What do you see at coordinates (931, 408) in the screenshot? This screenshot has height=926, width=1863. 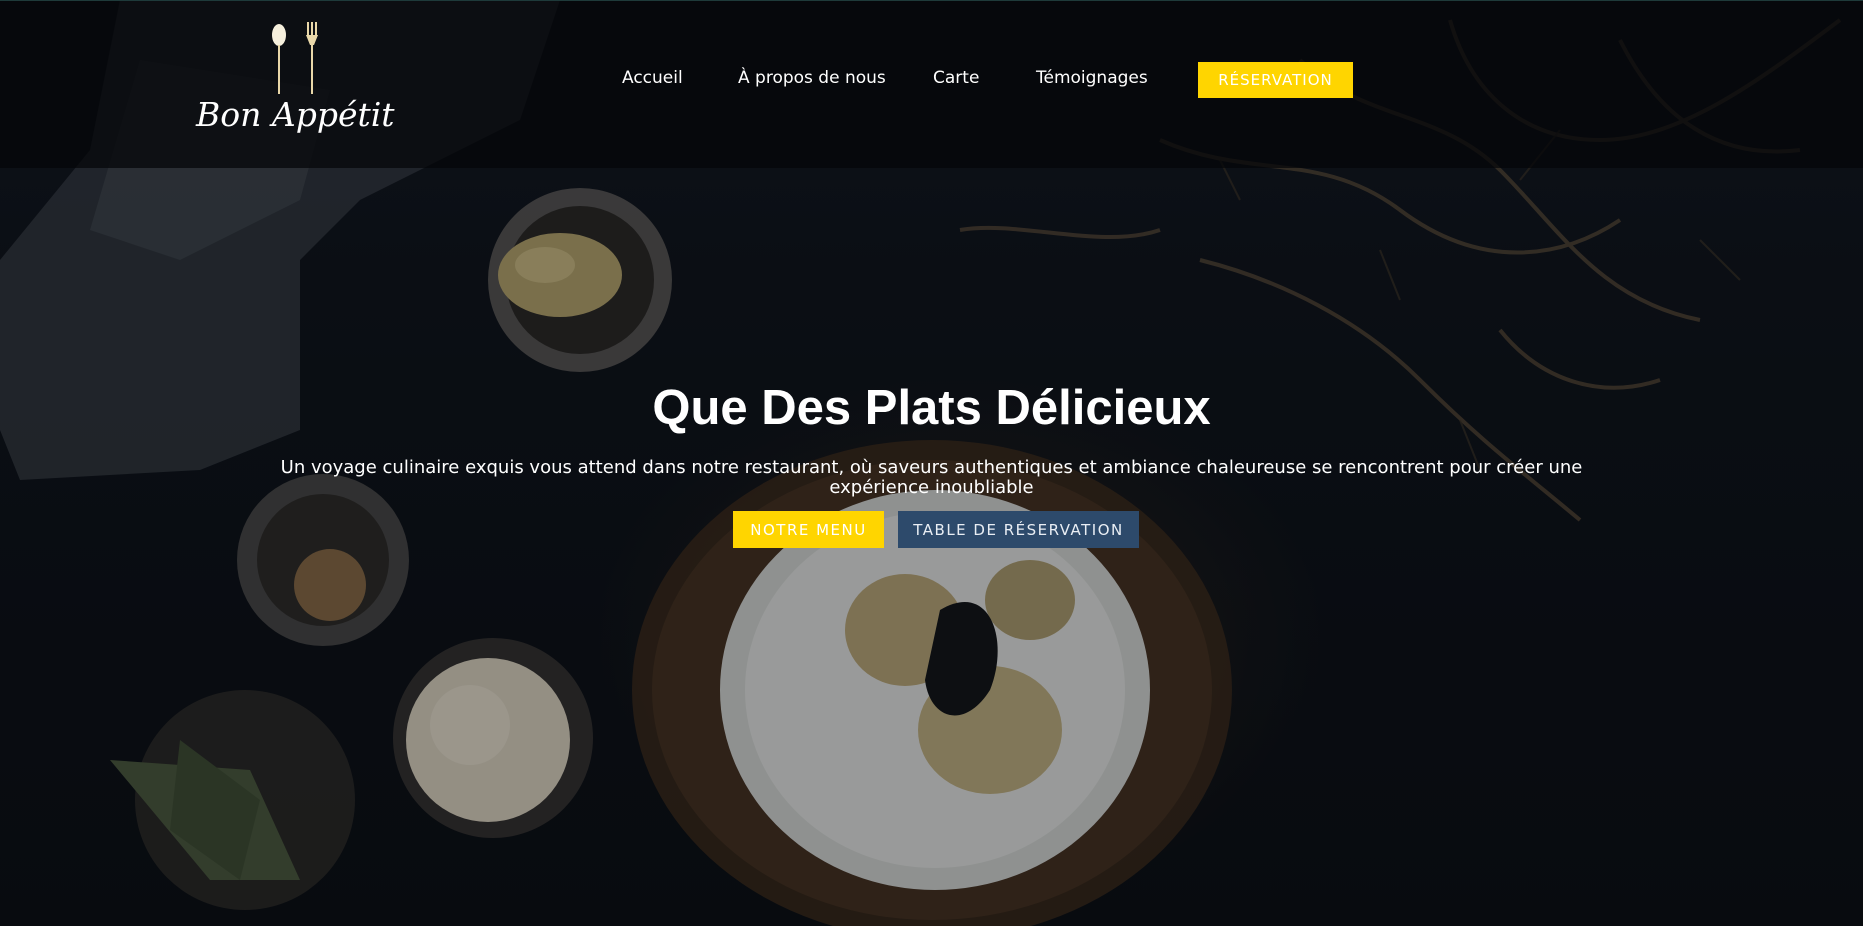 I see `hero-title: Que Des Plats Délicieux` at bounding box center [931, 408].